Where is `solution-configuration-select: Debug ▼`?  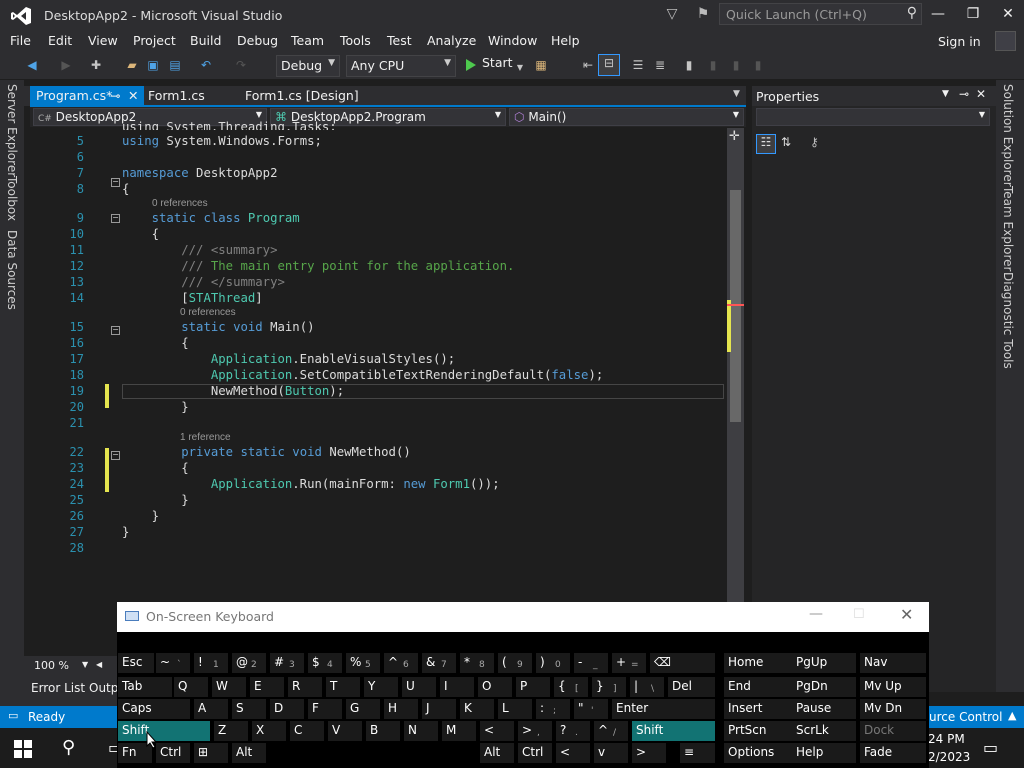 solution-configuration-select: Debug ▼ is located at coordinates (308, 66).